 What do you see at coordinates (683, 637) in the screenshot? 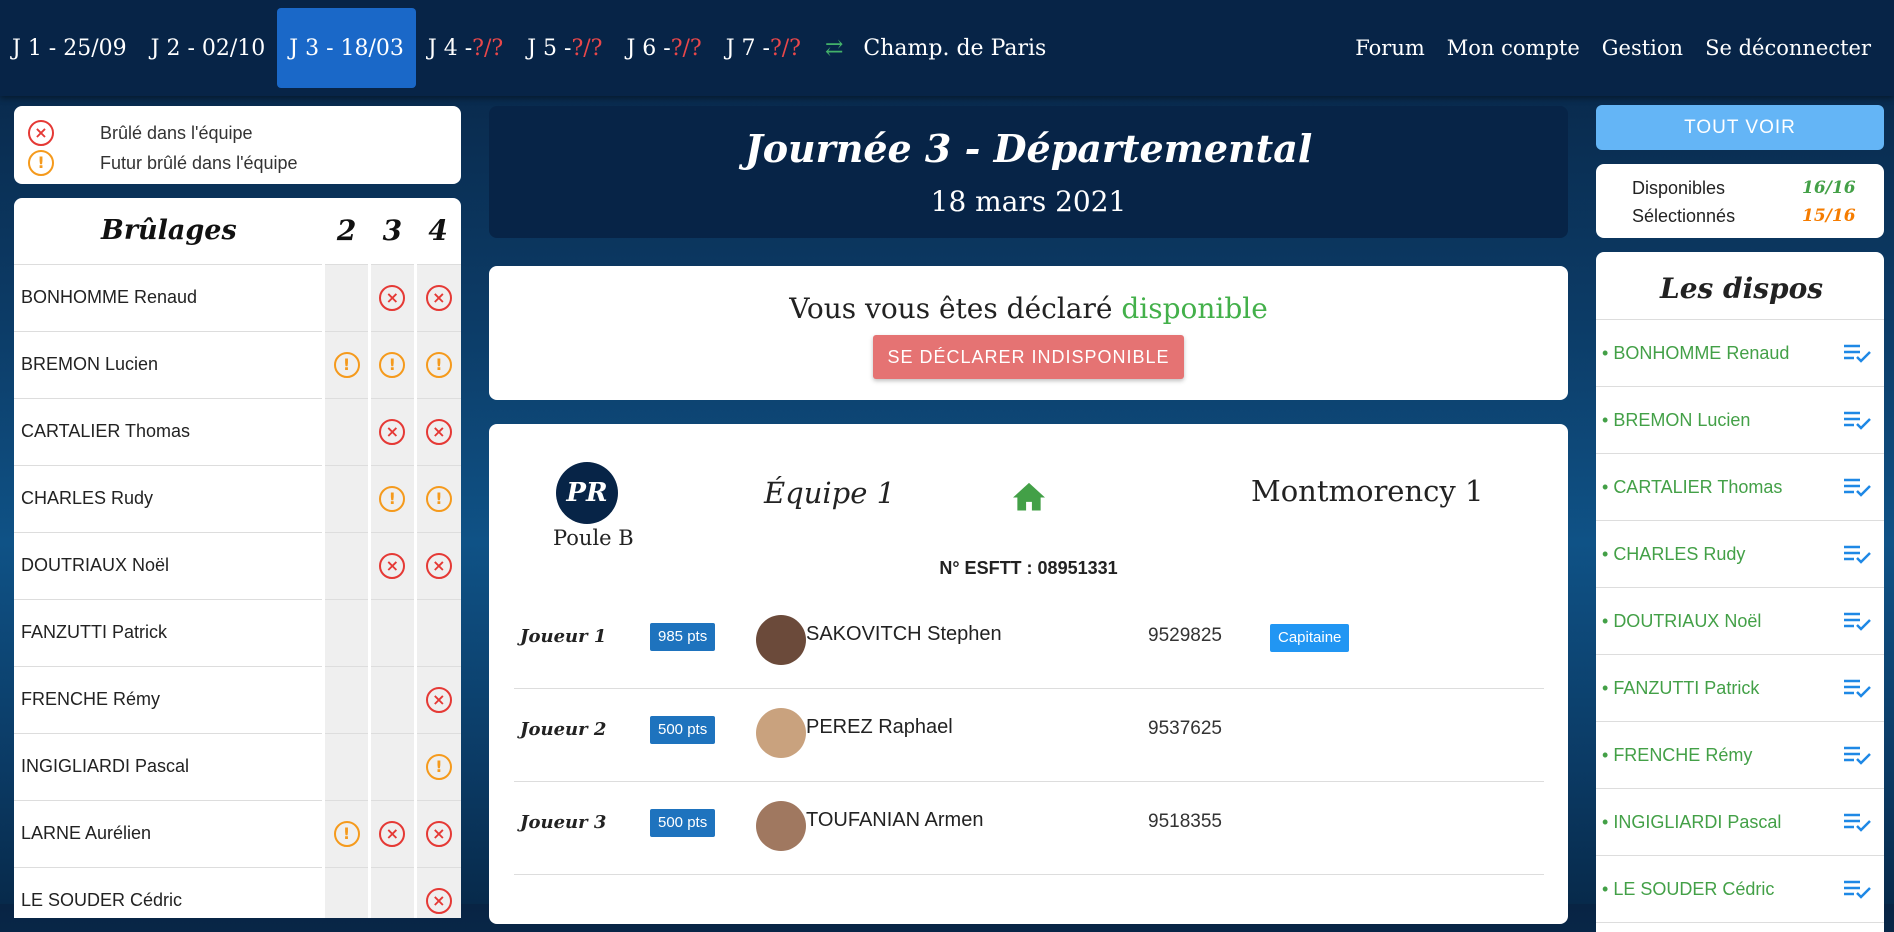
I see `points-badge: 985 pts` at bounding box center [683, 637].